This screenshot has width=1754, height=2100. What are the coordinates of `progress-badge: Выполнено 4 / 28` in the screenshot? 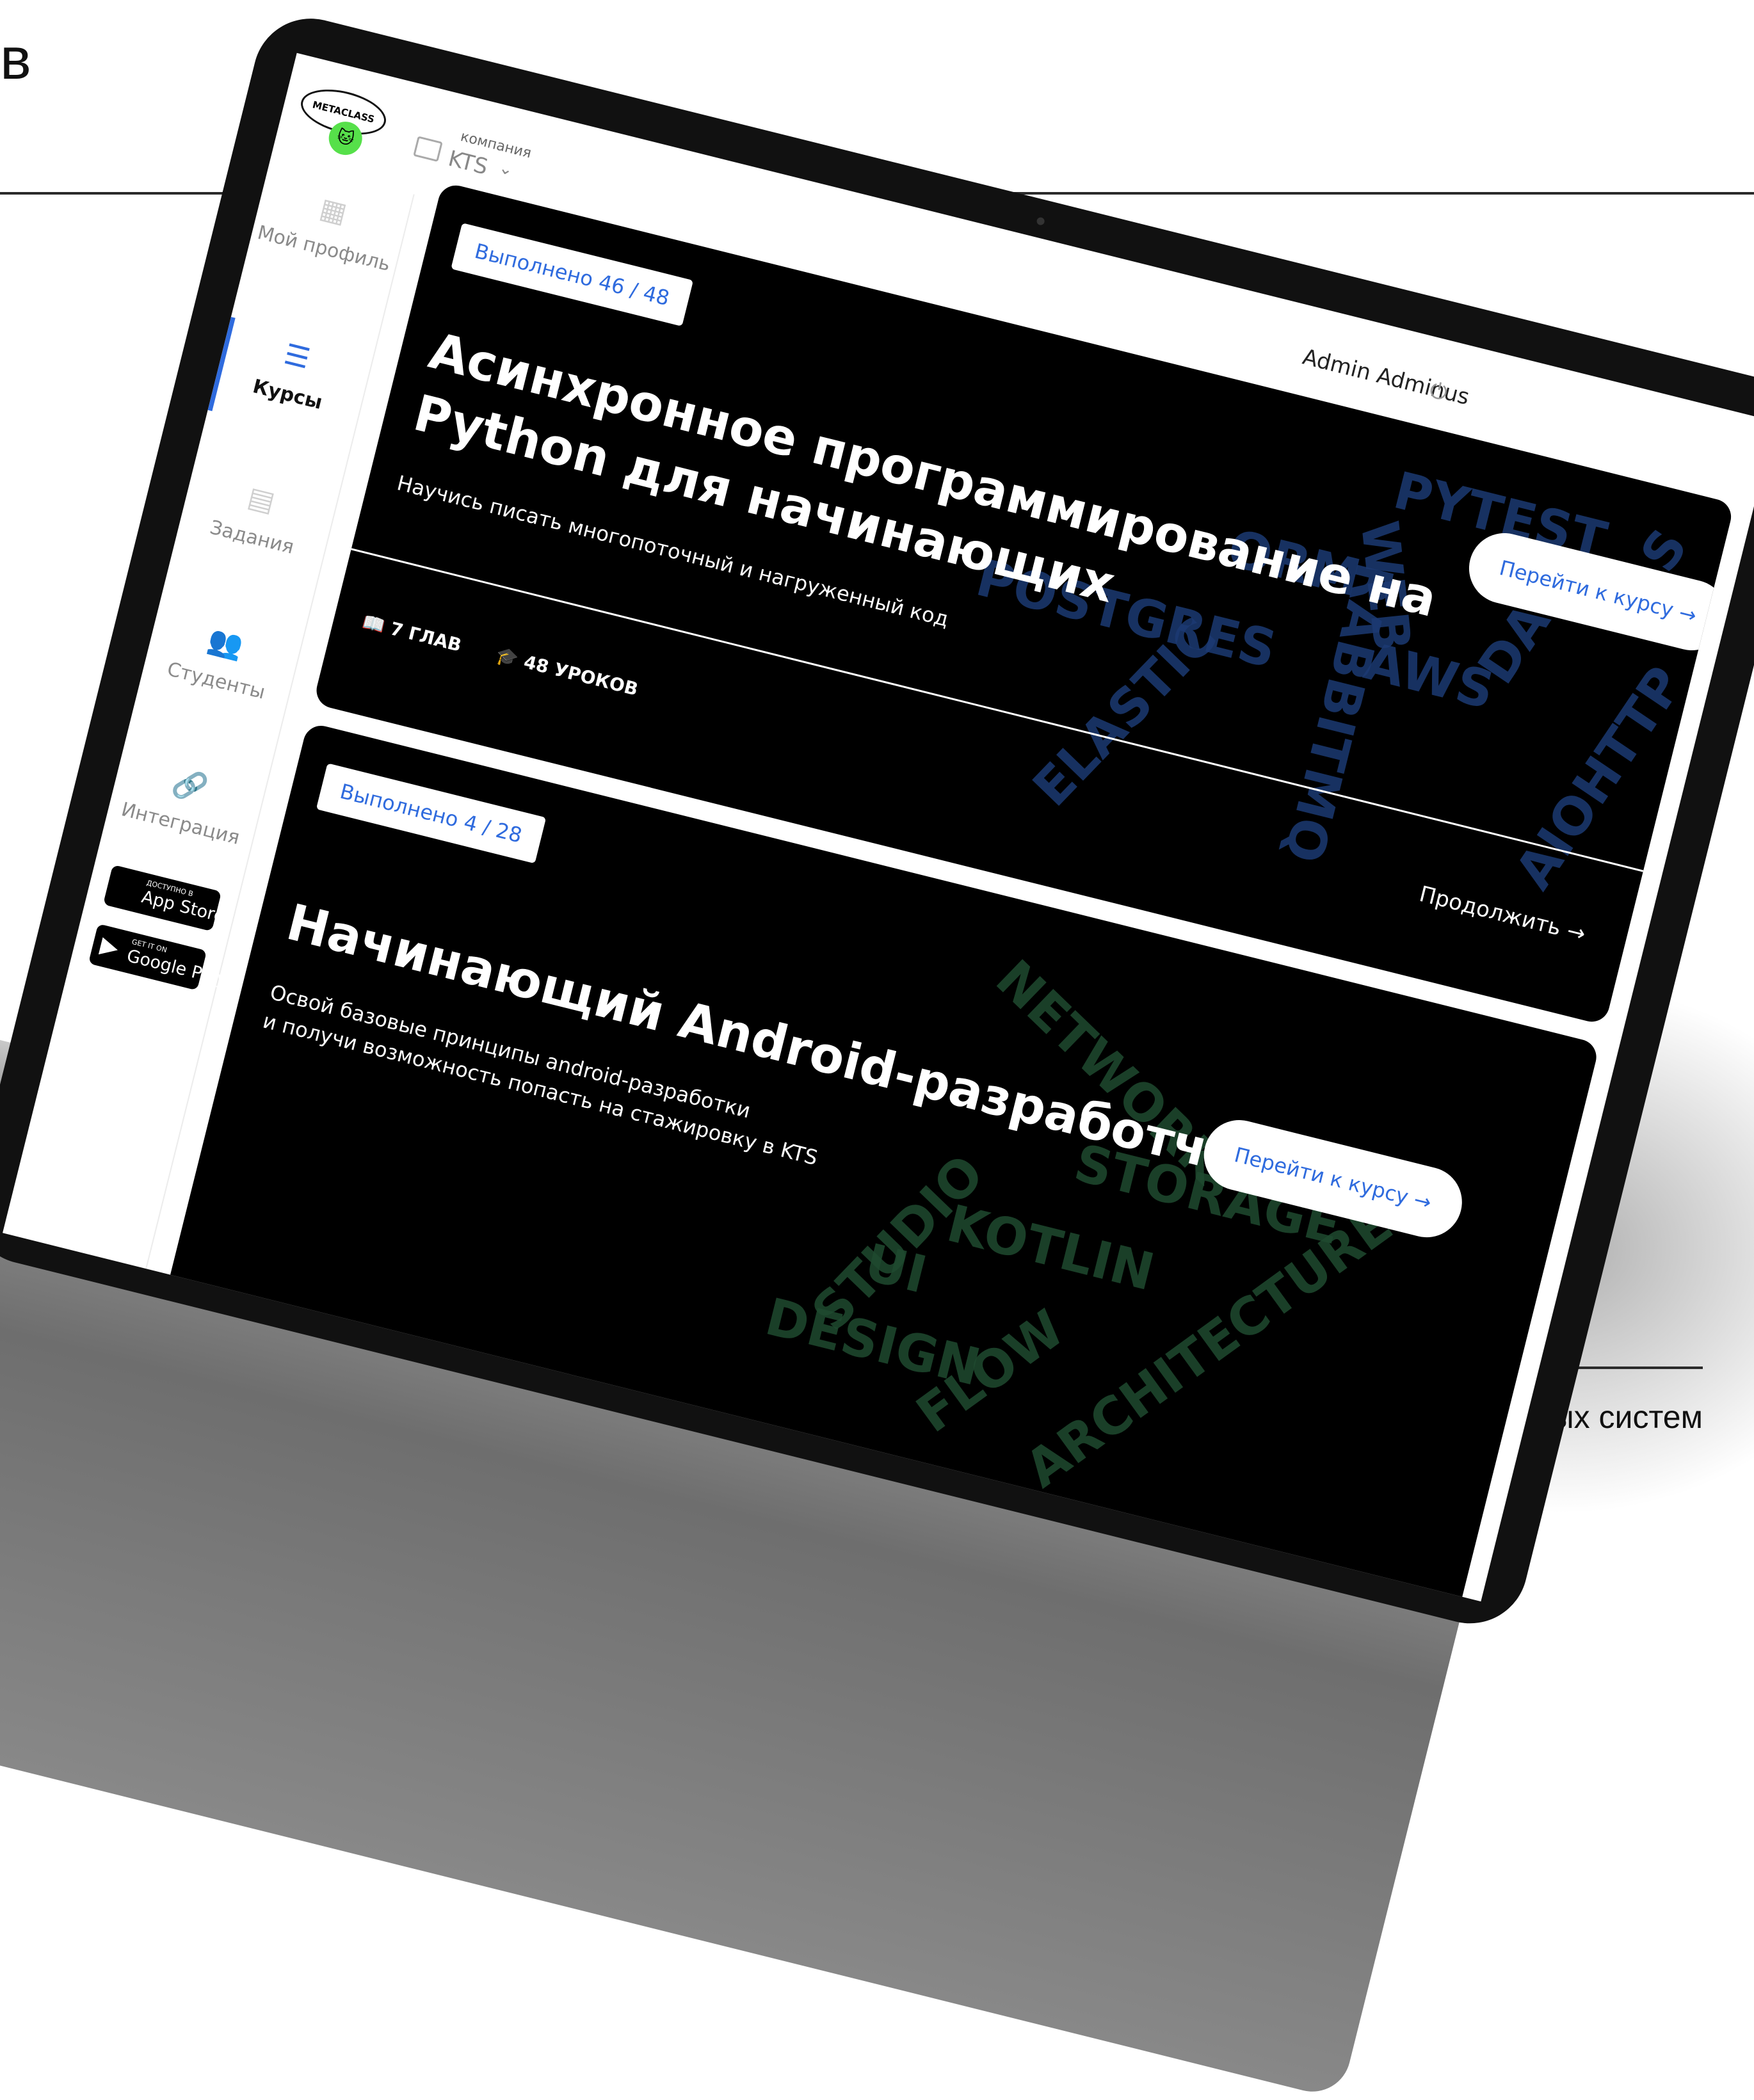 It's located at (431, 813).